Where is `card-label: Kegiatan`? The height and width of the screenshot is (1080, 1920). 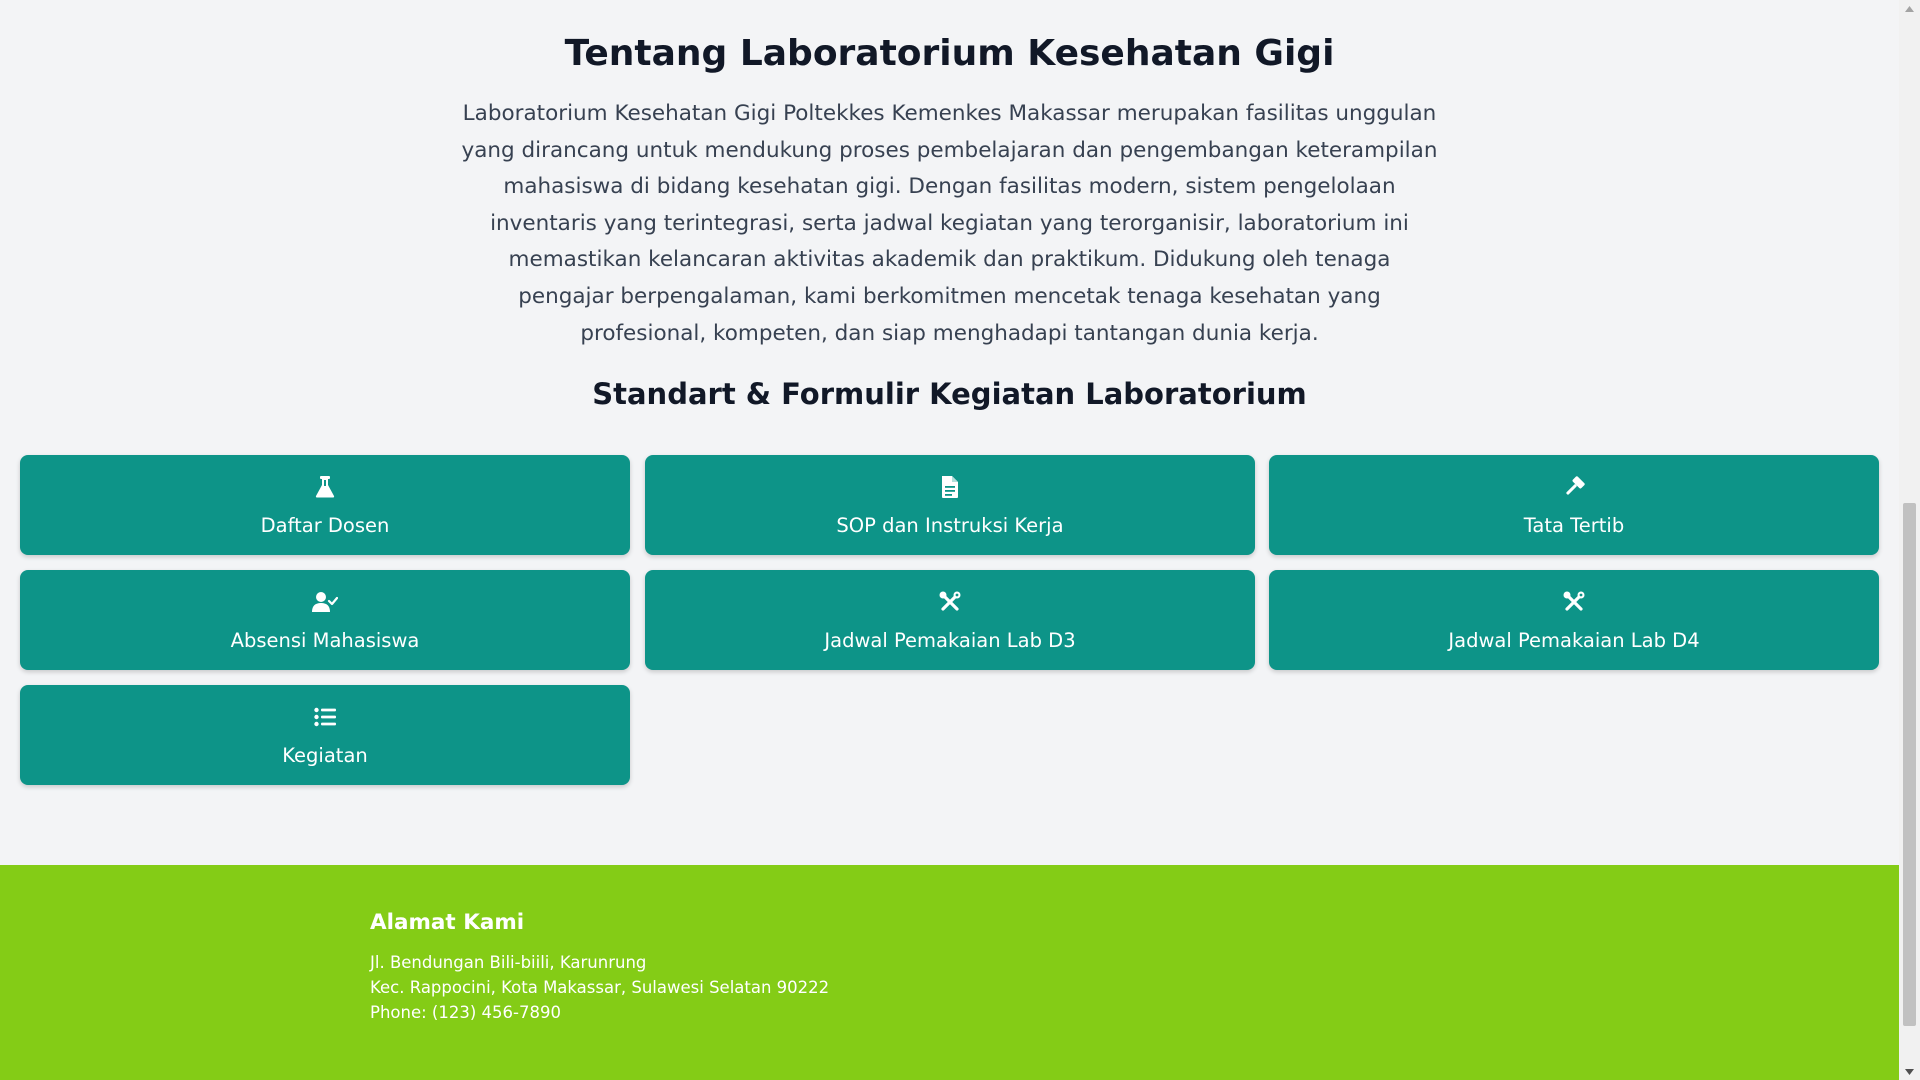
card-label: Kegiatan is located at coordinates (325, 755).